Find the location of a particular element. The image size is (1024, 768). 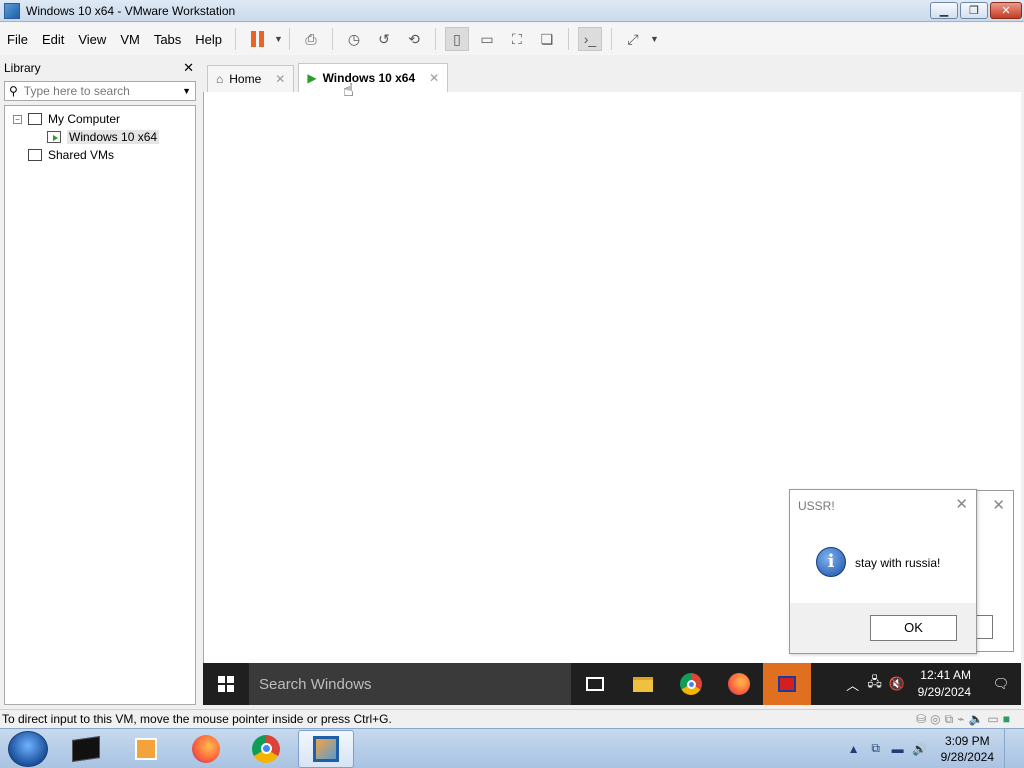

minimize-button: ▁ is located at coordinates (944, 10).